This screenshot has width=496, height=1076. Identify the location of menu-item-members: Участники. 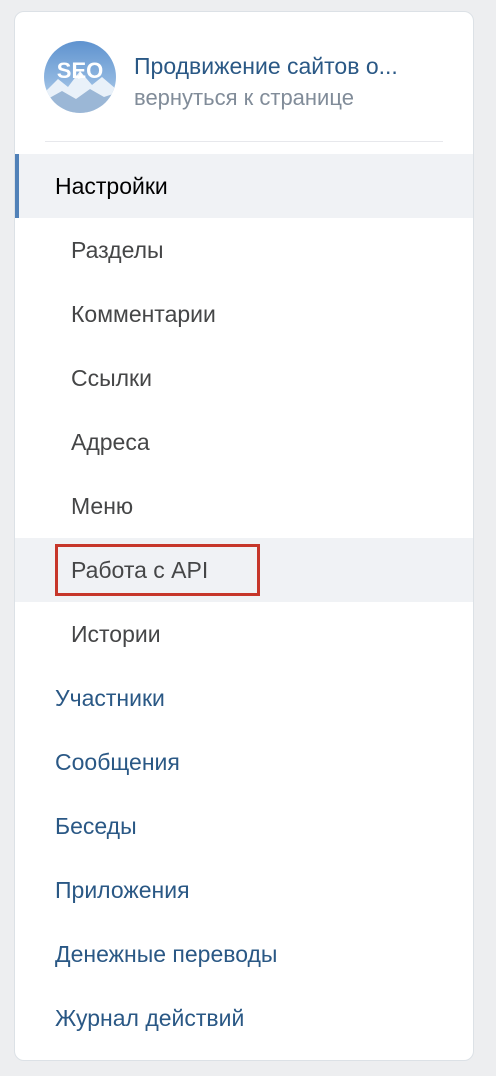
(244, 698).